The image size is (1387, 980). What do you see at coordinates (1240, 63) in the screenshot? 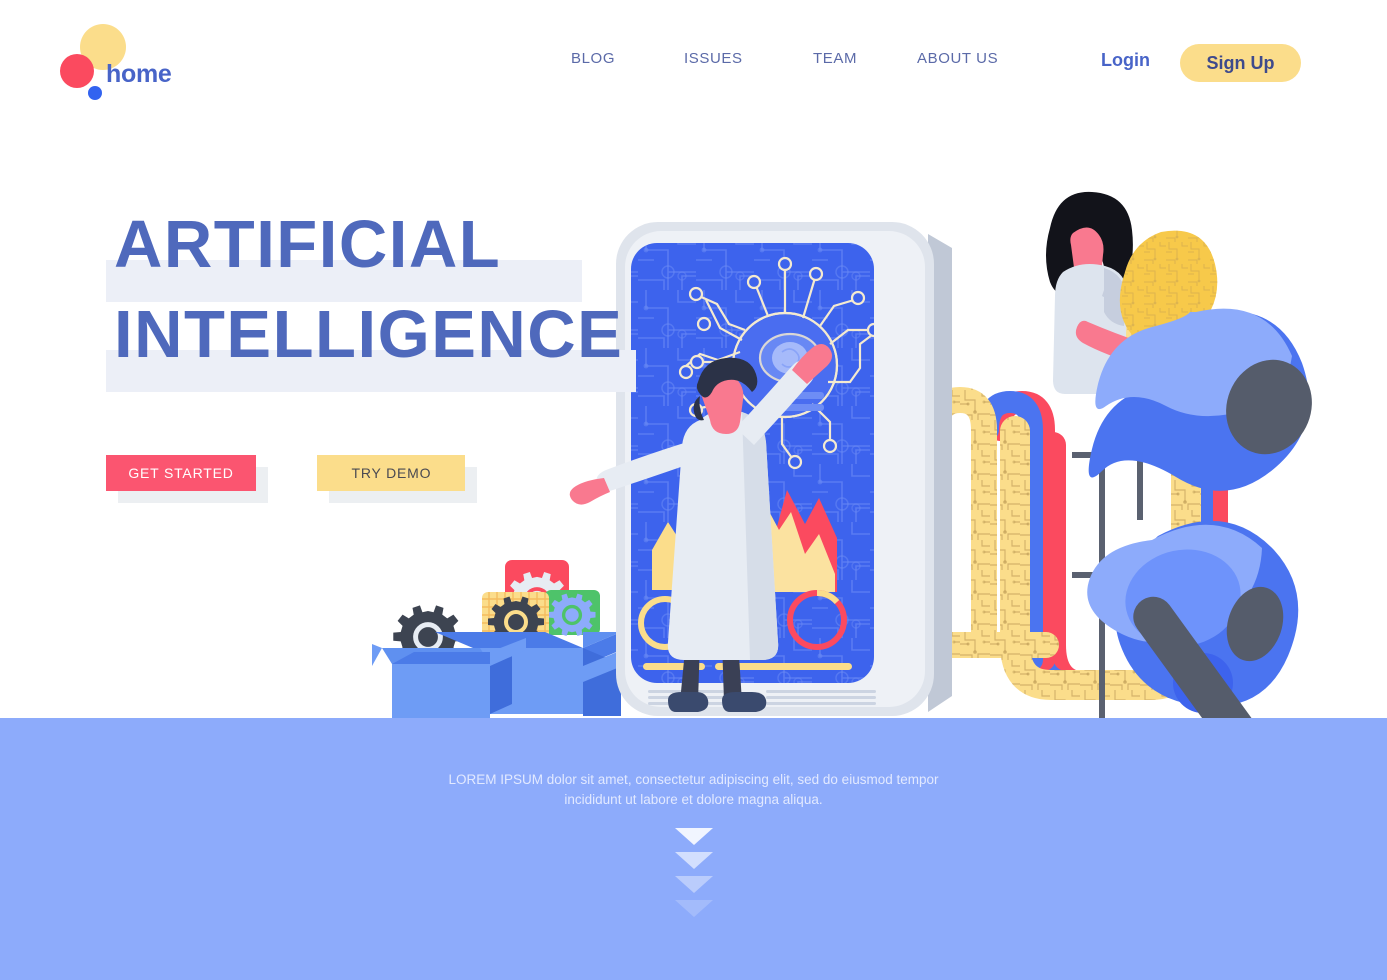
I see `sign-up-button: Sign Up` at bounding box center [1240, 63].